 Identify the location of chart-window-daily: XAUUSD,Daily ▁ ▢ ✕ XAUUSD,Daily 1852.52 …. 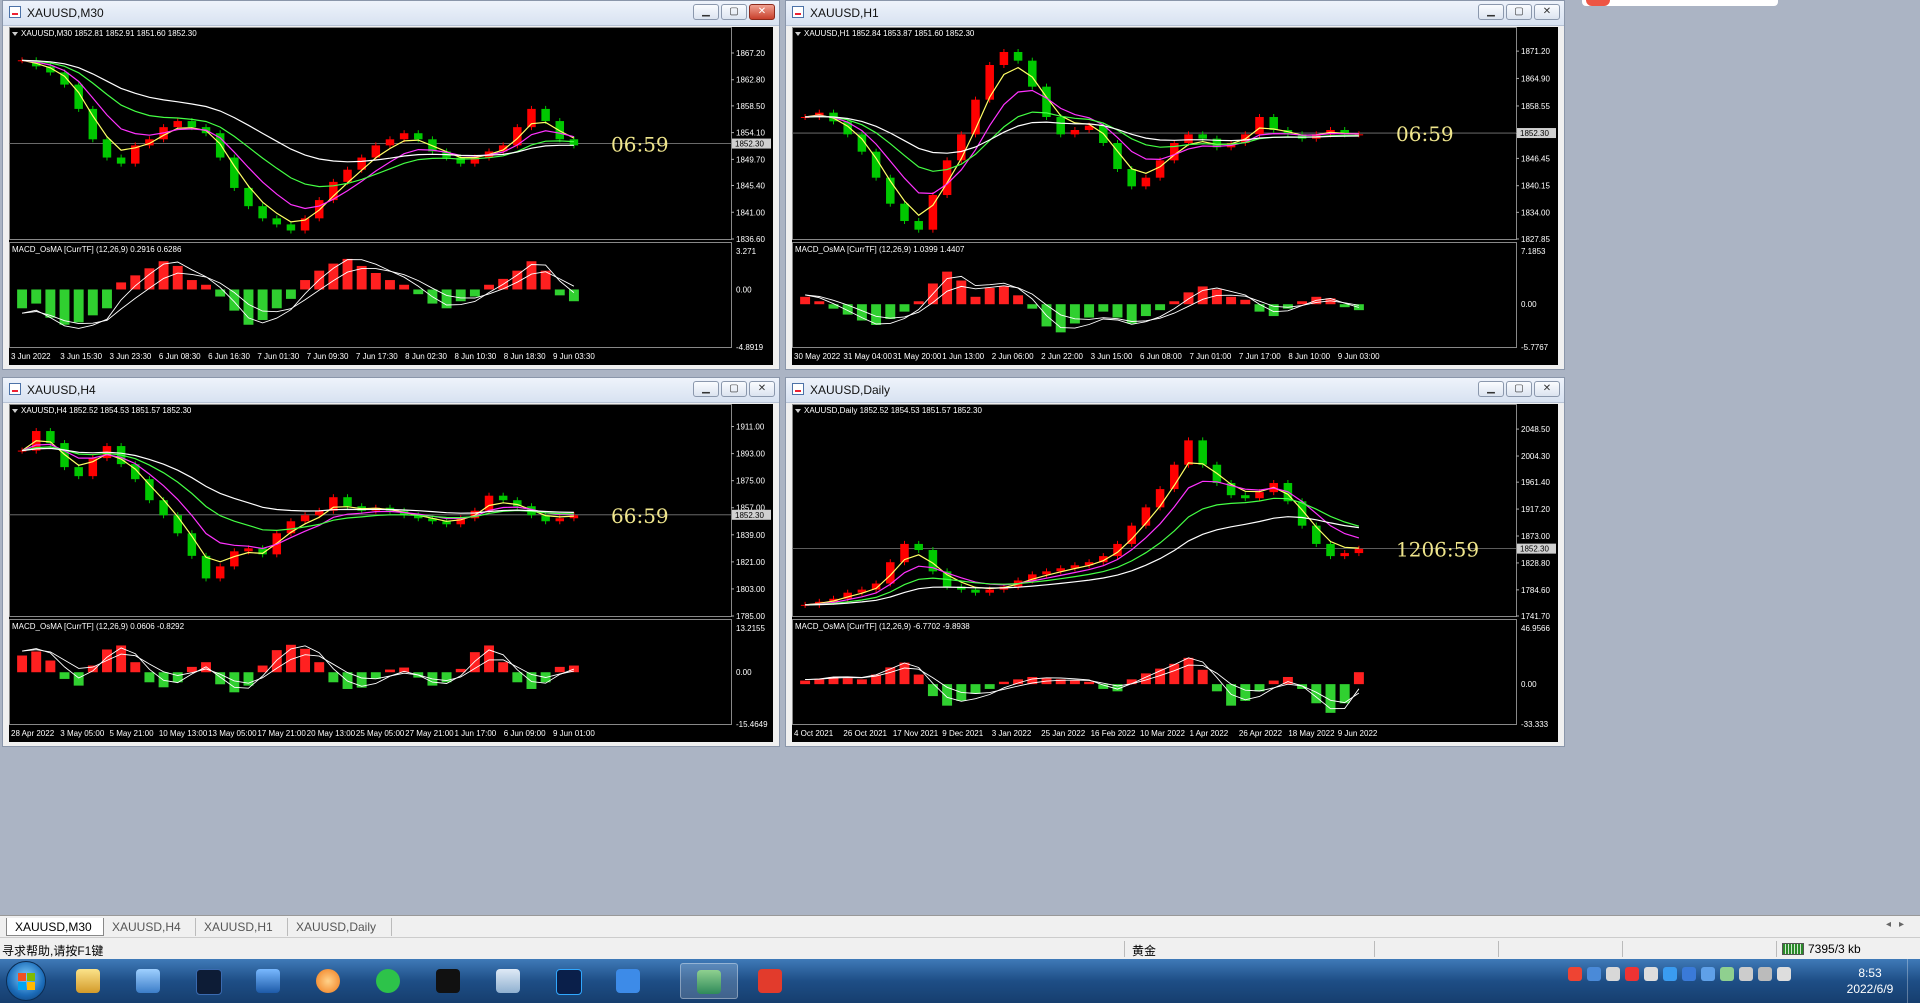
(1175, 562).